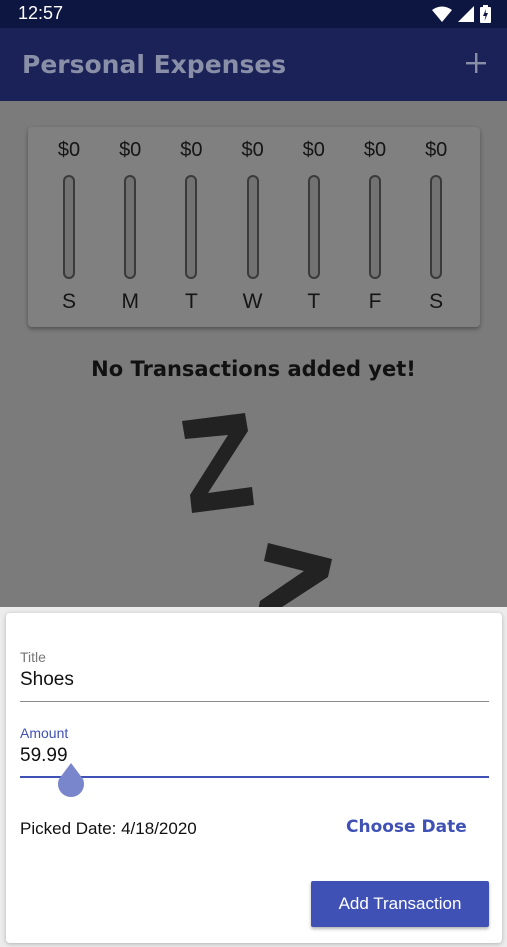  Describe the element at coordinates (442, 14) in the screenshot. I see `wifi-icon` at that location.